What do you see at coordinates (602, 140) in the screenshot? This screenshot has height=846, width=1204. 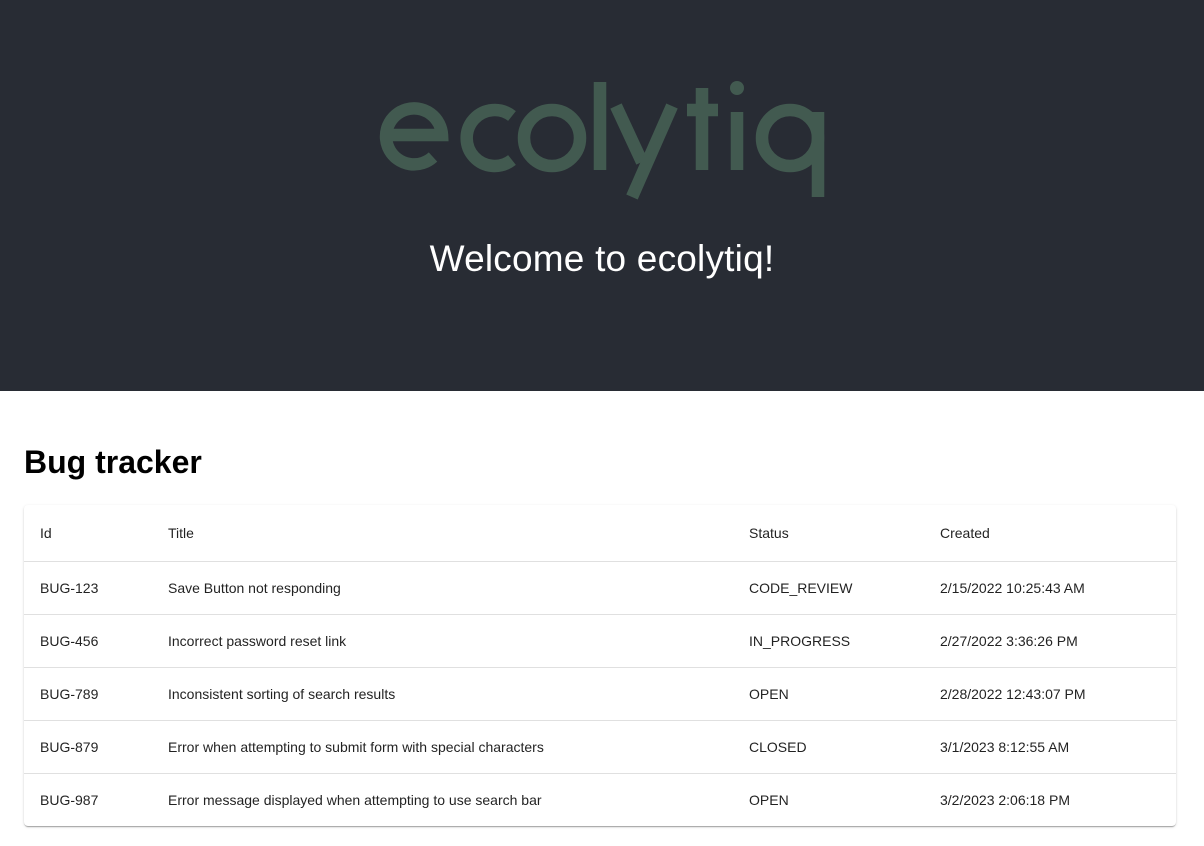 I see `ecolytiq-logo-graphic` at bounding box center [602, 140].